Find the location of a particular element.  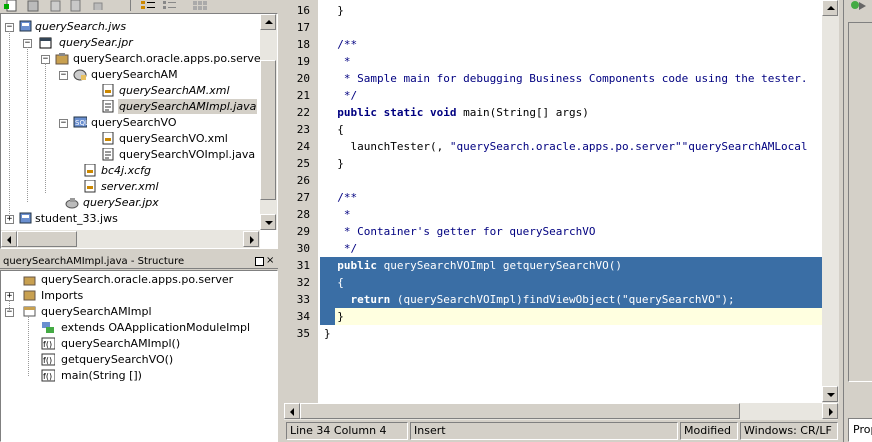

save-icon is located at coordinates (76, 6).